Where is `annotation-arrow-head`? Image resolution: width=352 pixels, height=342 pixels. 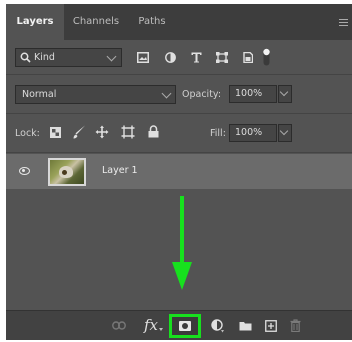
annotation-arrow-head is located at coordinates (182, 276).